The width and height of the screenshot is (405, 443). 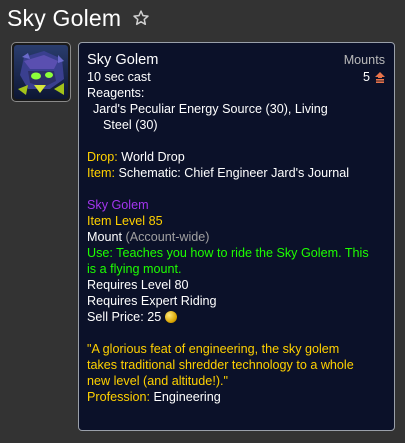 I want to click on star-outline-icon, so click(x=141, y=18).